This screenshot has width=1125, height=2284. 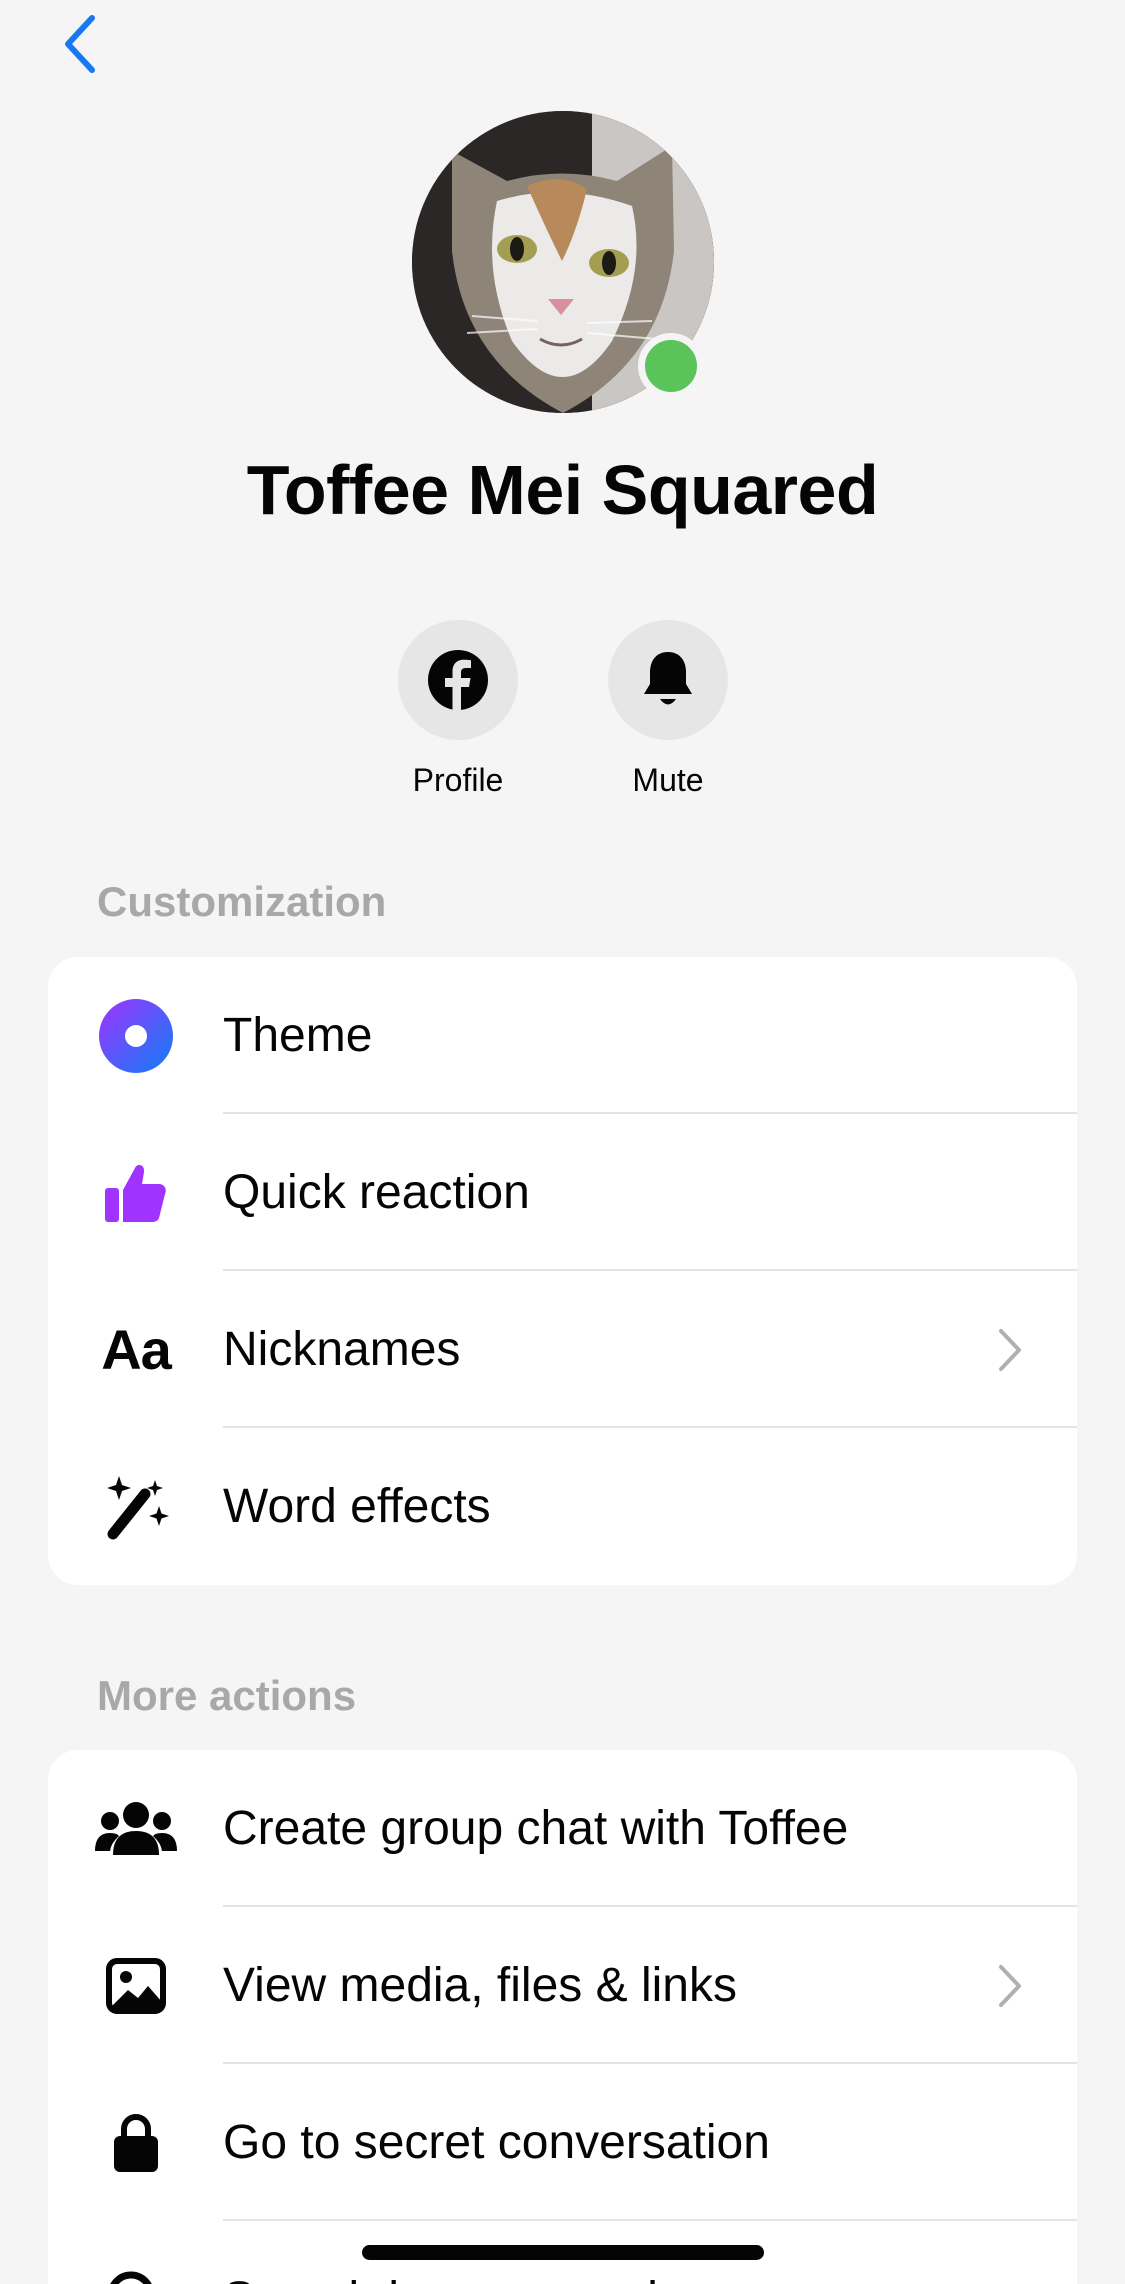 What do you see at coordinates (562, 1349) in the screenshot?
I see `nicknames-row: Aa Nicknames` at bounding box center [562, 1349].